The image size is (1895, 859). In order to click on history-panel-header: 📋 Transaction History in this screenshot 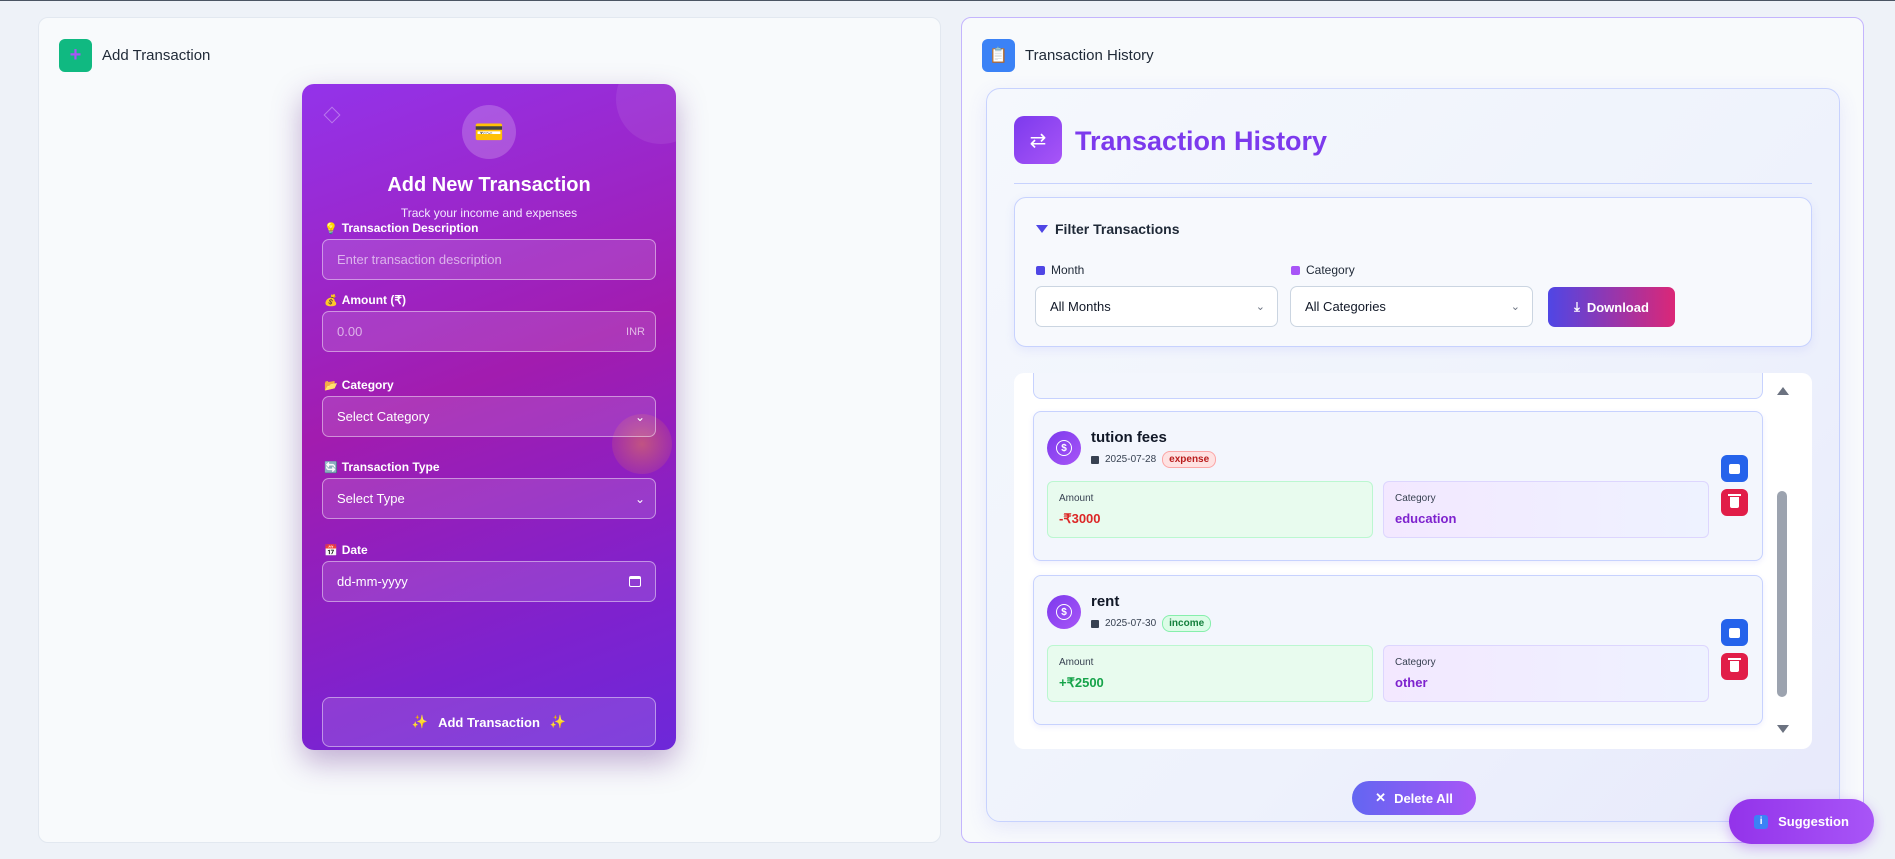, I will do `click(1068, 55)`.